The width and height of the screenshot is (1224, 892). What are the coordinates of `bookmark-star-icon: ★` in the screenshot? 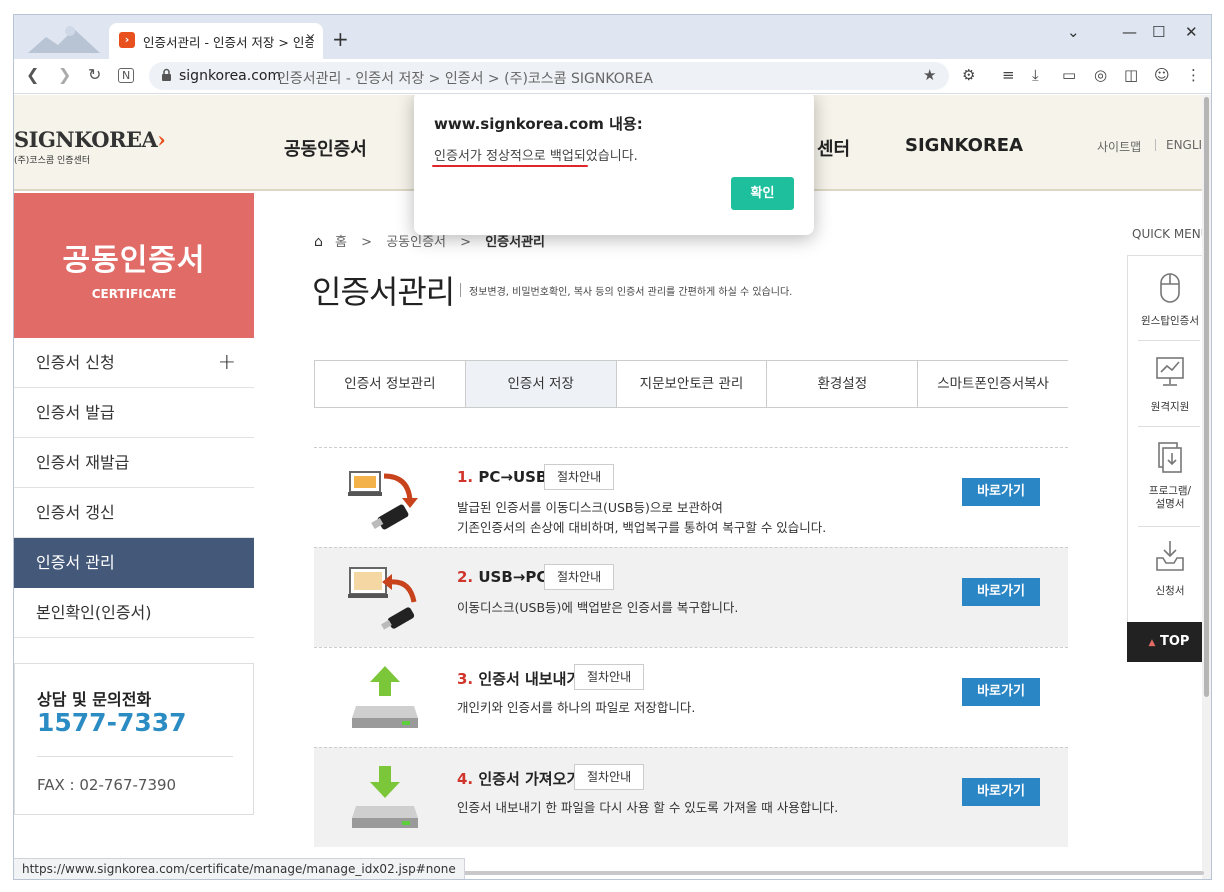 It's located at (929, 75).